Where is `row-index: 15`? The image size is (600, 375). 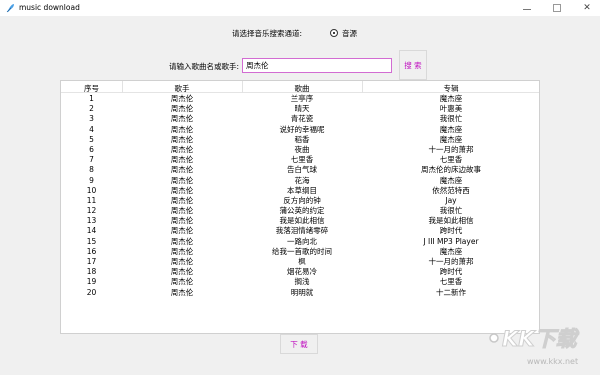
row-index: 15 is located at coordinates (91, 241).